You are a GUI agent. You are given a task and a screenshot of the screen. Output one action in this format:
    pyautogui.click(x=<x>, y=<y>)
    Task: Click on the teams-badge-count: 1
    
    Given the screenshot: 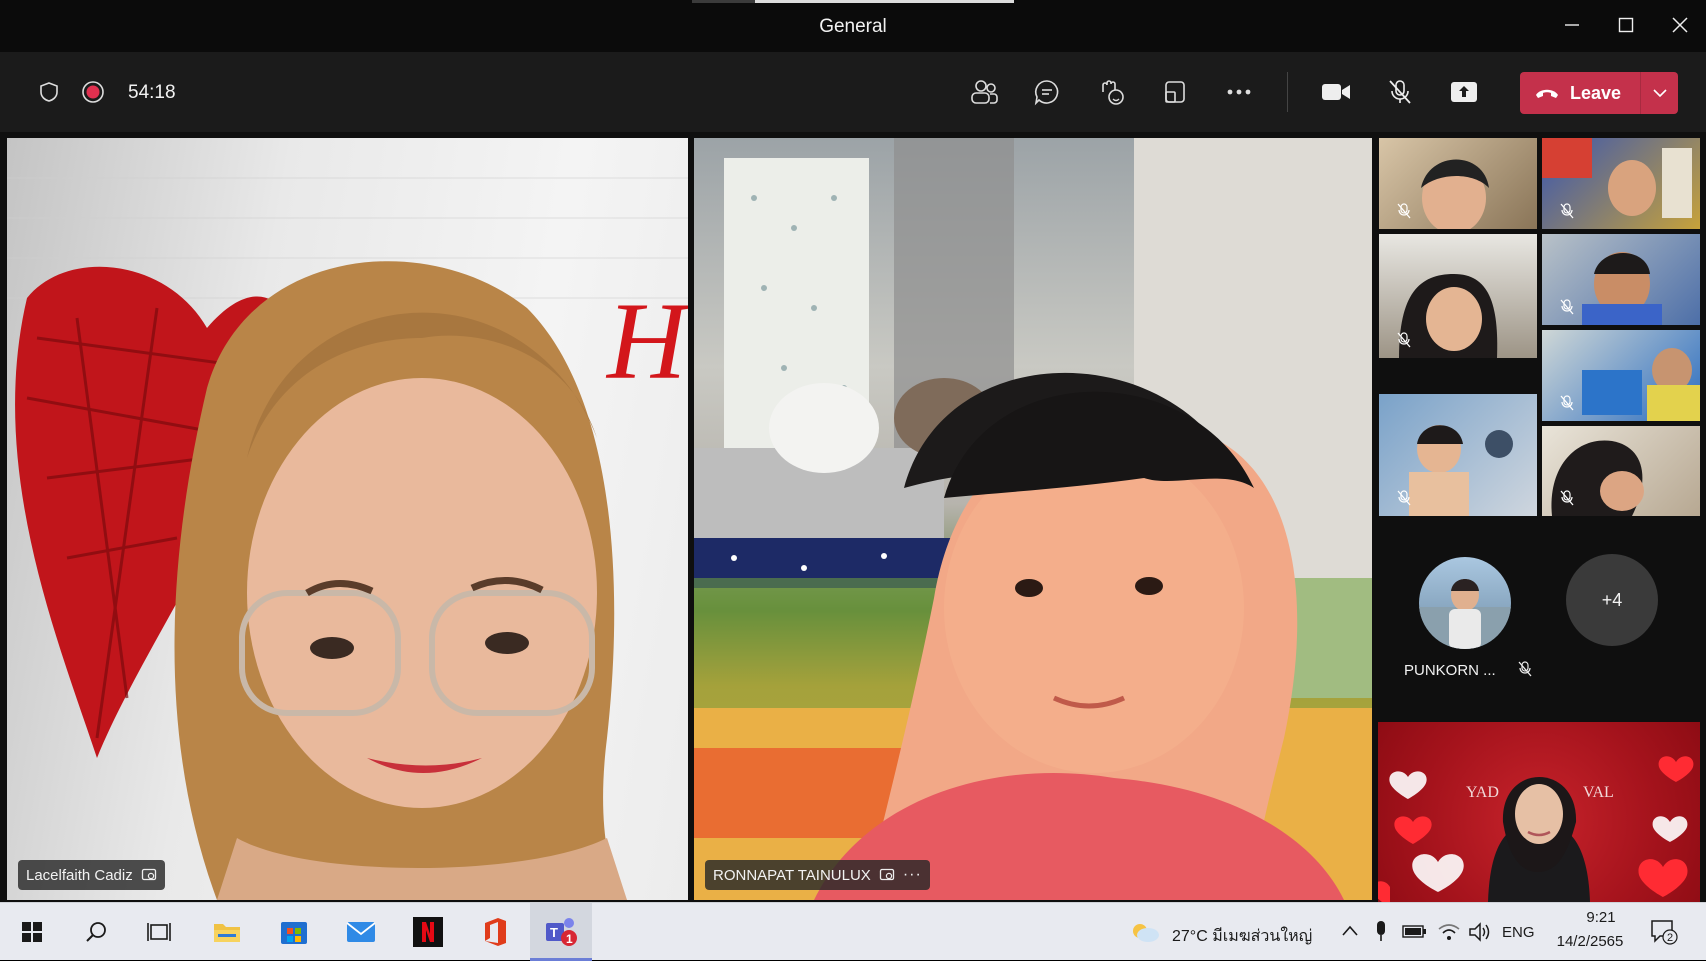 What is the action you would take?
    pyautogui.click(x=569, y=939)
    